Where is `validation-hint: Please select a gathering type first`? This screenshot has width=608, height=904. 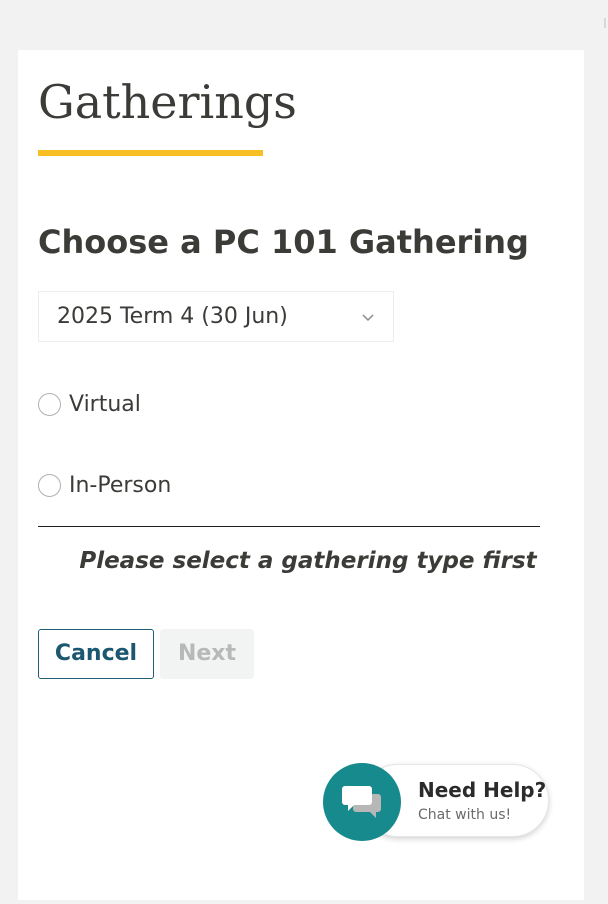 validation-hint: Please select a gathering type first is located at coordinates (308, 561).